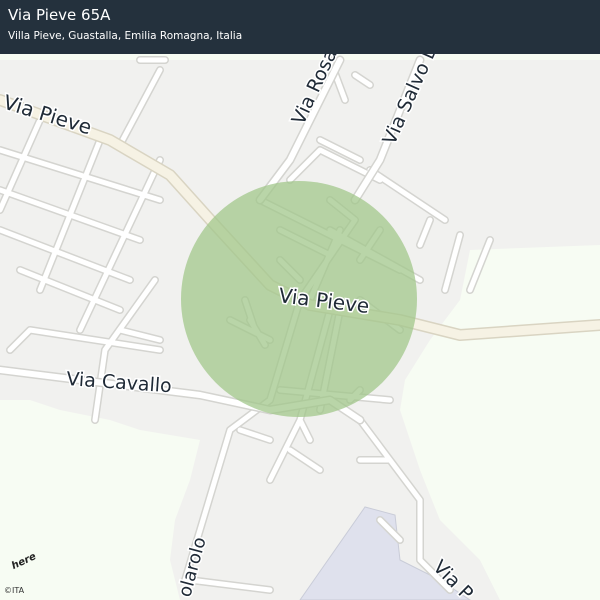 Image resolution: width=600 pixels, height=600 pixels. Describe the element at coordinates (14, 590) in the screenshot. I see `copyright-text: ©ITA` at that location.